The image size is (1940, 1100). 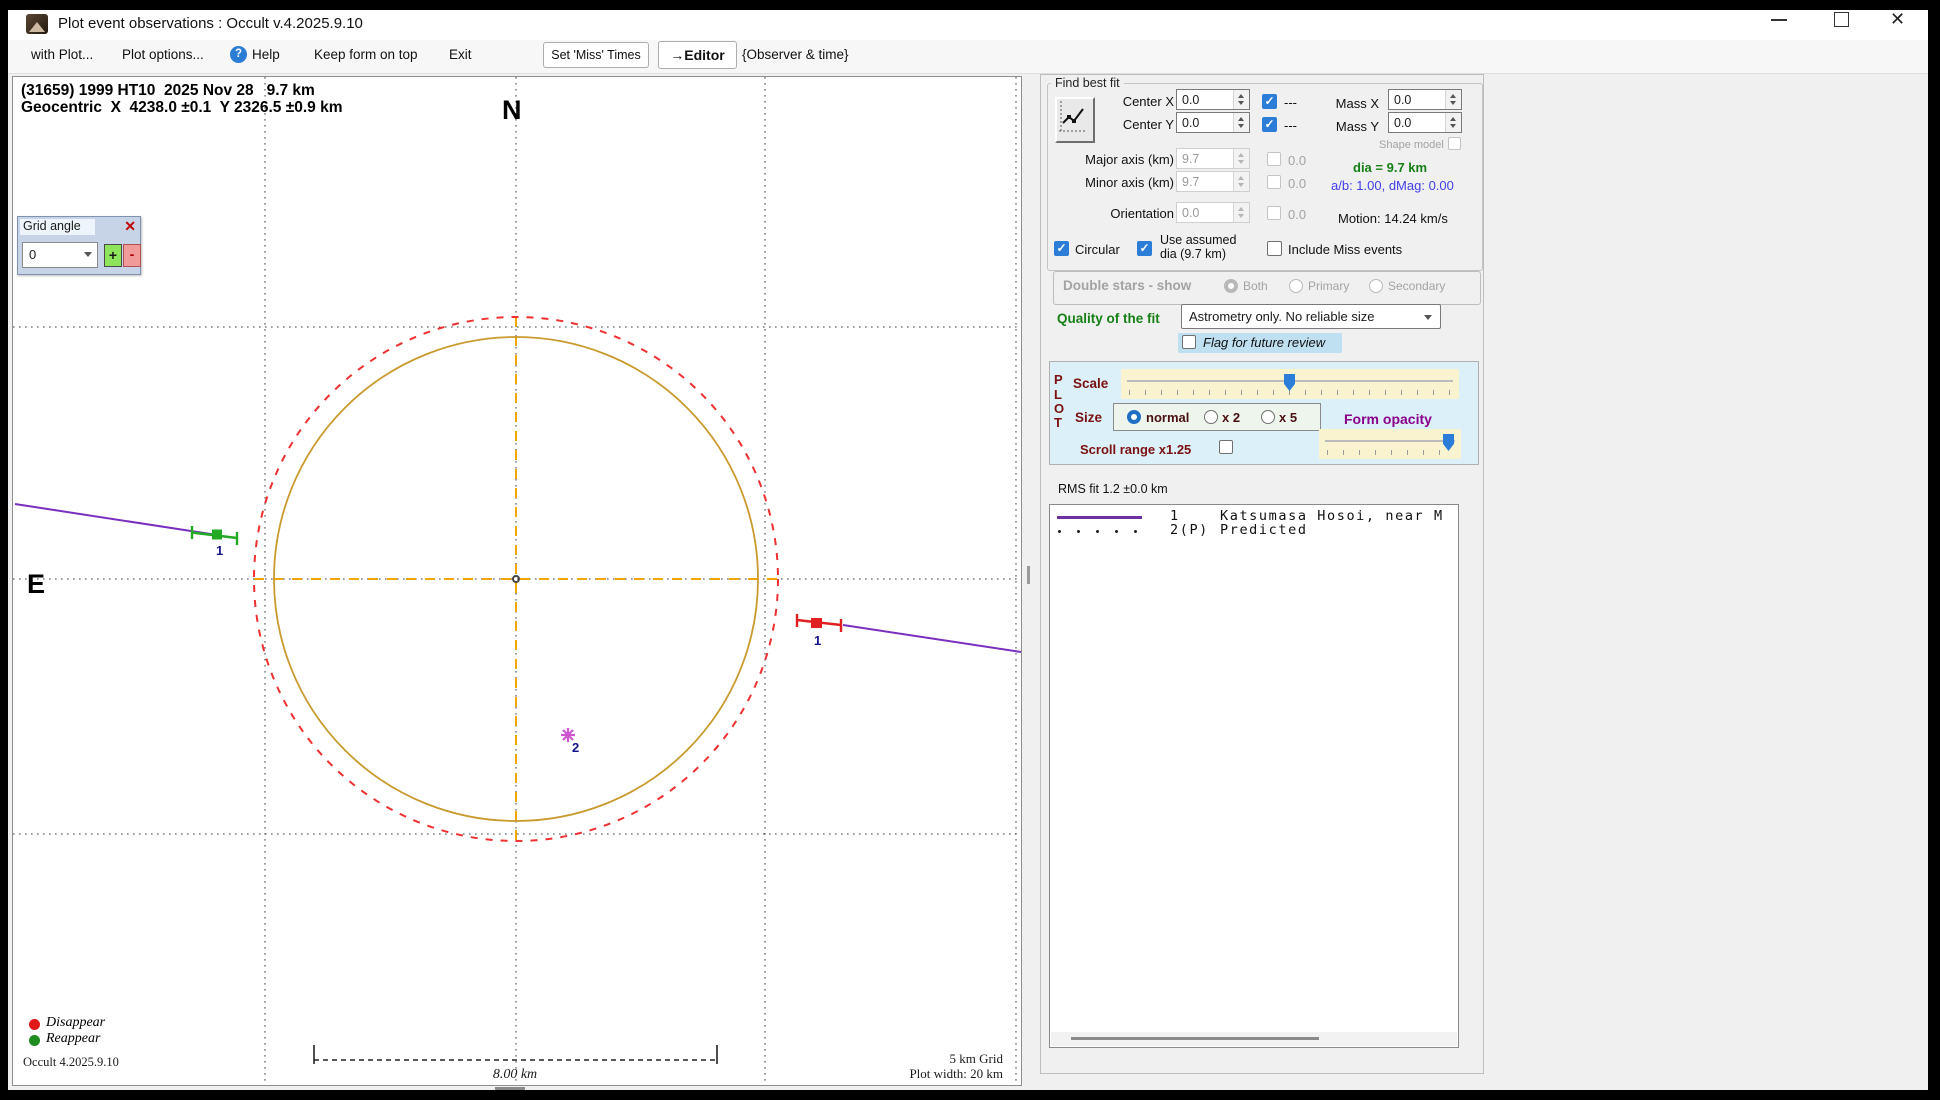 I want to click on double-primary-radio, so click(x=1296, y=286).